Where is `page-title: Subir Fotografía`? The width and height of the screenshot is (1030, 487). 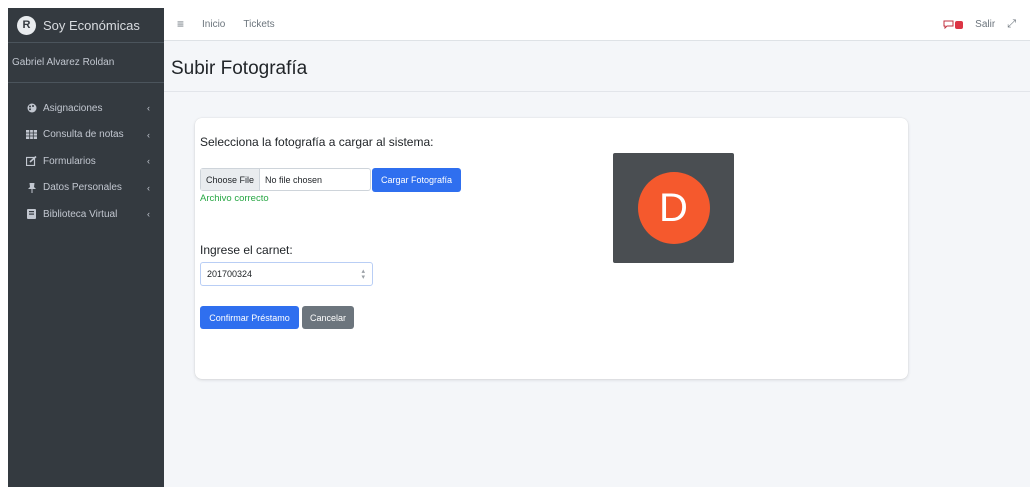 page-title: Subir Fotografía is located at coordinates (239, 68).